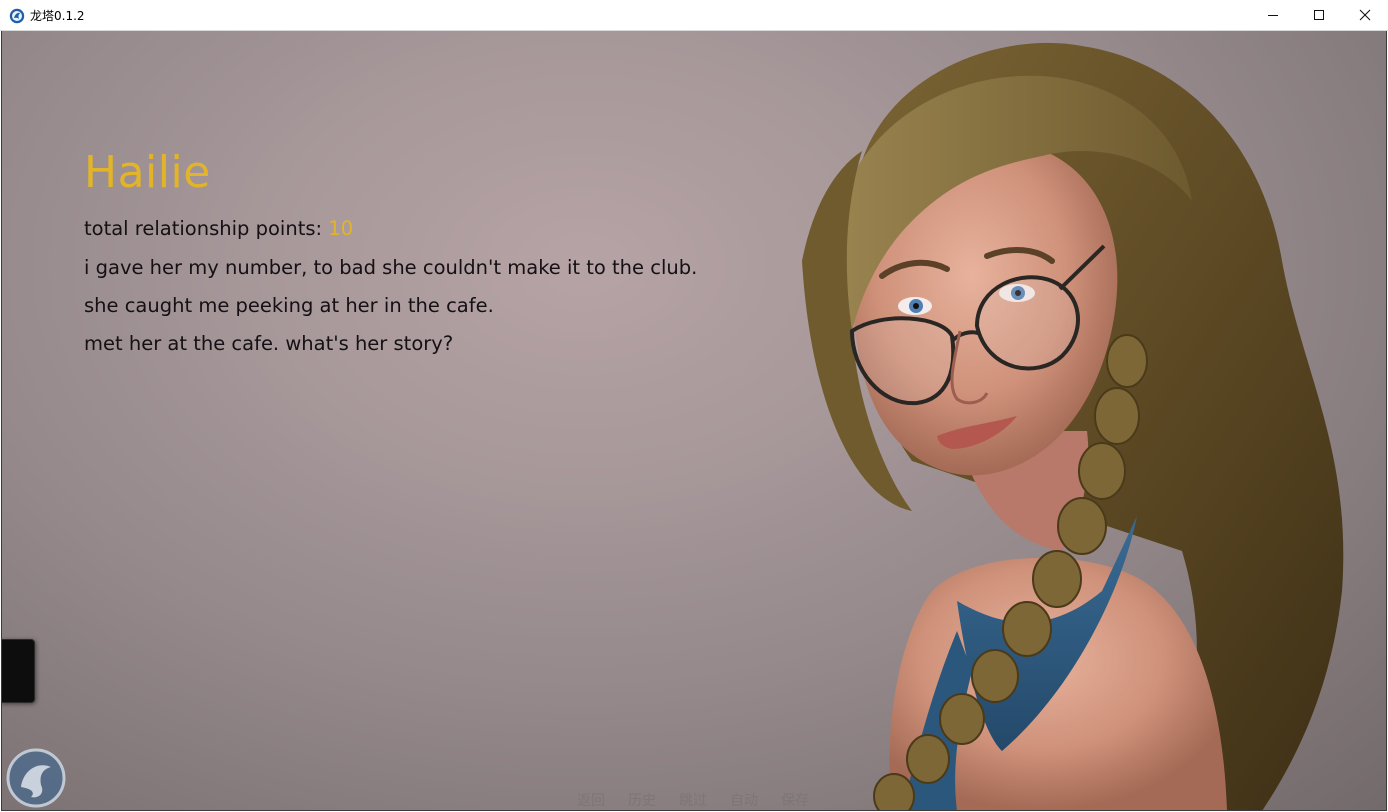 The image size is (1388, 812). I want to click on quick-menu-skip: 跳过, so click(693, 800).